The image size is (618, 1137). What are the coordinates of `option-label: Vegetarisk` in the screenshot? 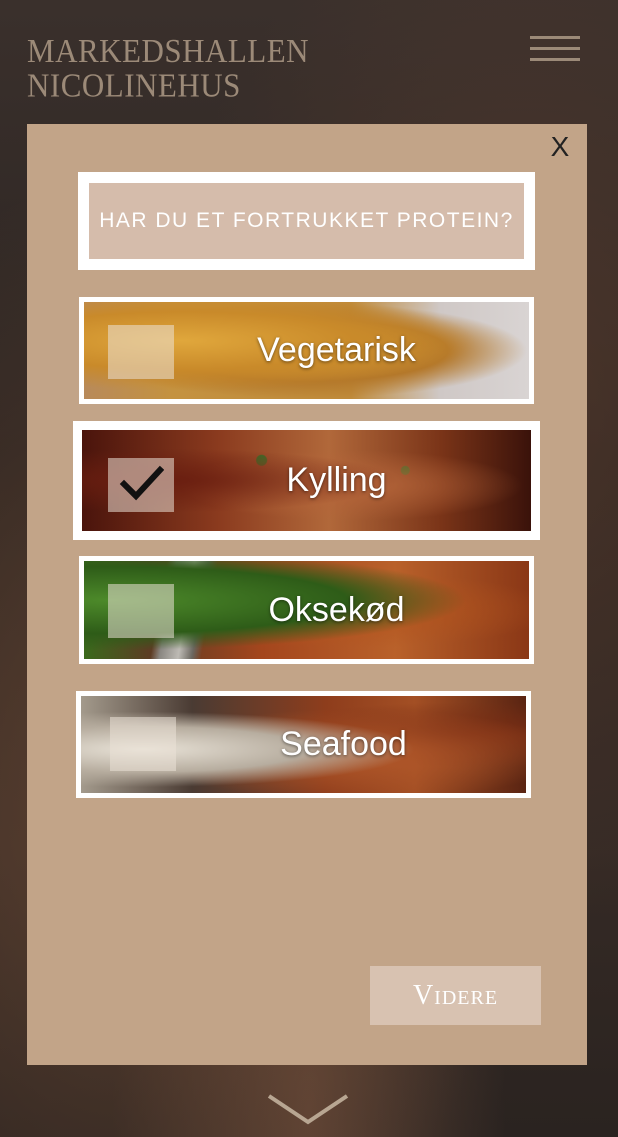 It's located at (336, 350).